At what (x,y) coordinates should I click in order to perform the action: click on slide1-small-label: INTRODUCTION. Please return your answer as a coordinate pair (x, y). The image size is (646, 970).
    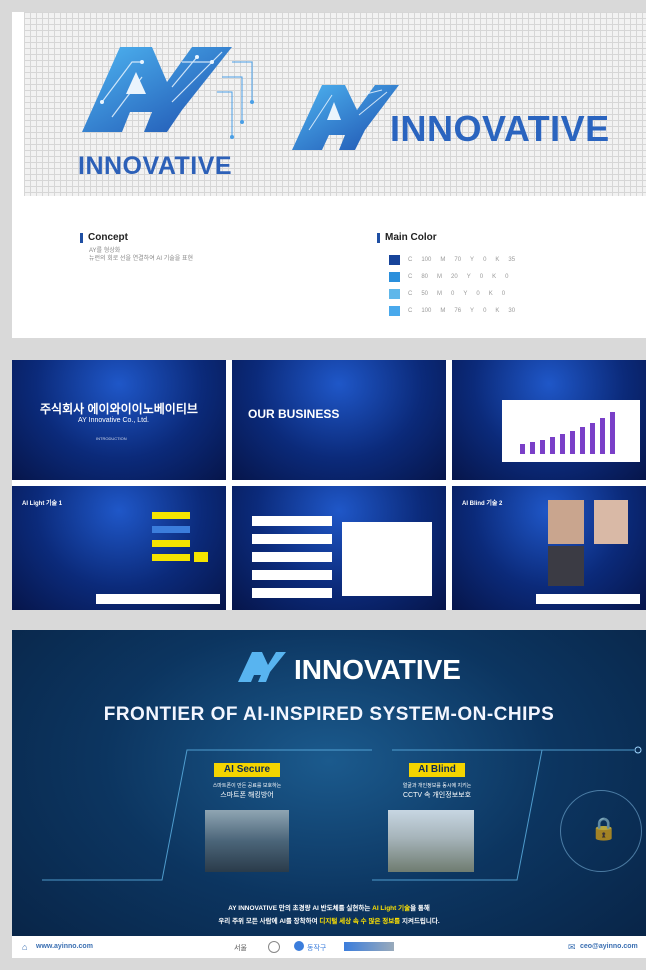
    Looking at the image, I should click on (111, 438).